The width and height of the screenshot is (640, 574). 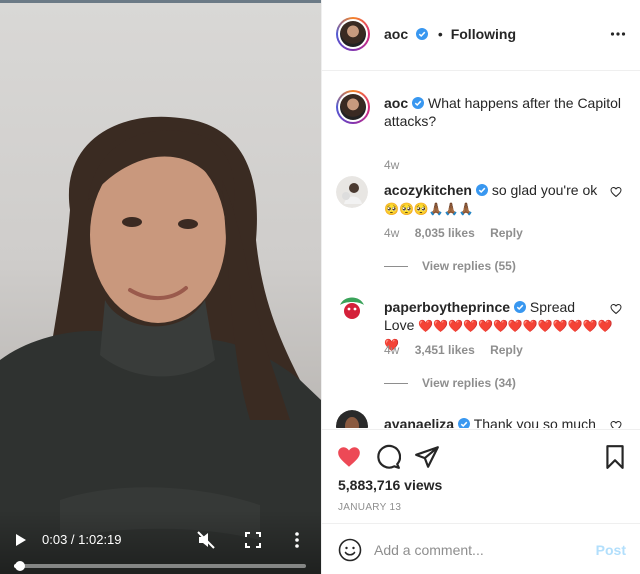 I want to click on play-icon, so click(x=20, y=540).